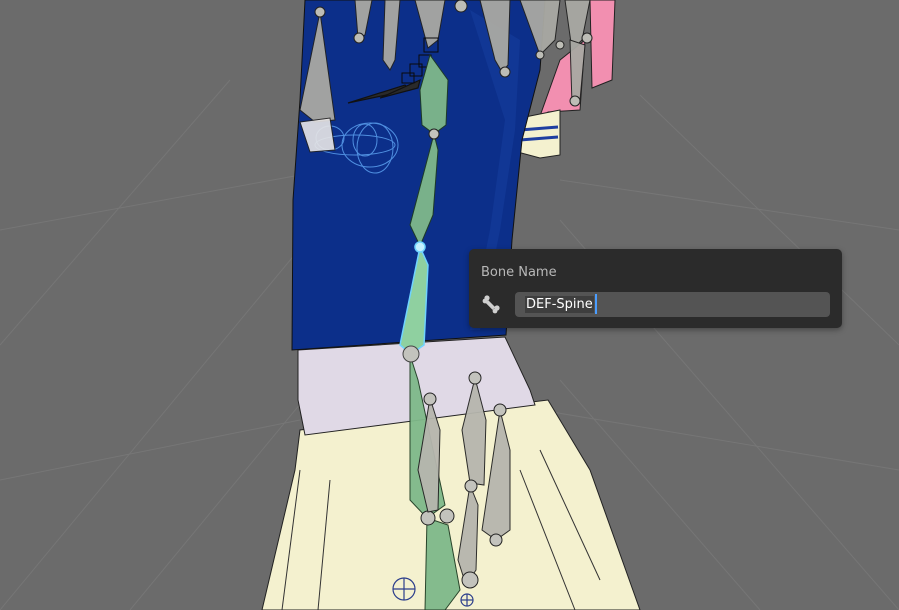 This screenshot has height=610, width=899. Describe the element at coordinates (655, 288) in the screenshot. I see `bone-name-popup: Bone Name DEF-Spine` at that location.